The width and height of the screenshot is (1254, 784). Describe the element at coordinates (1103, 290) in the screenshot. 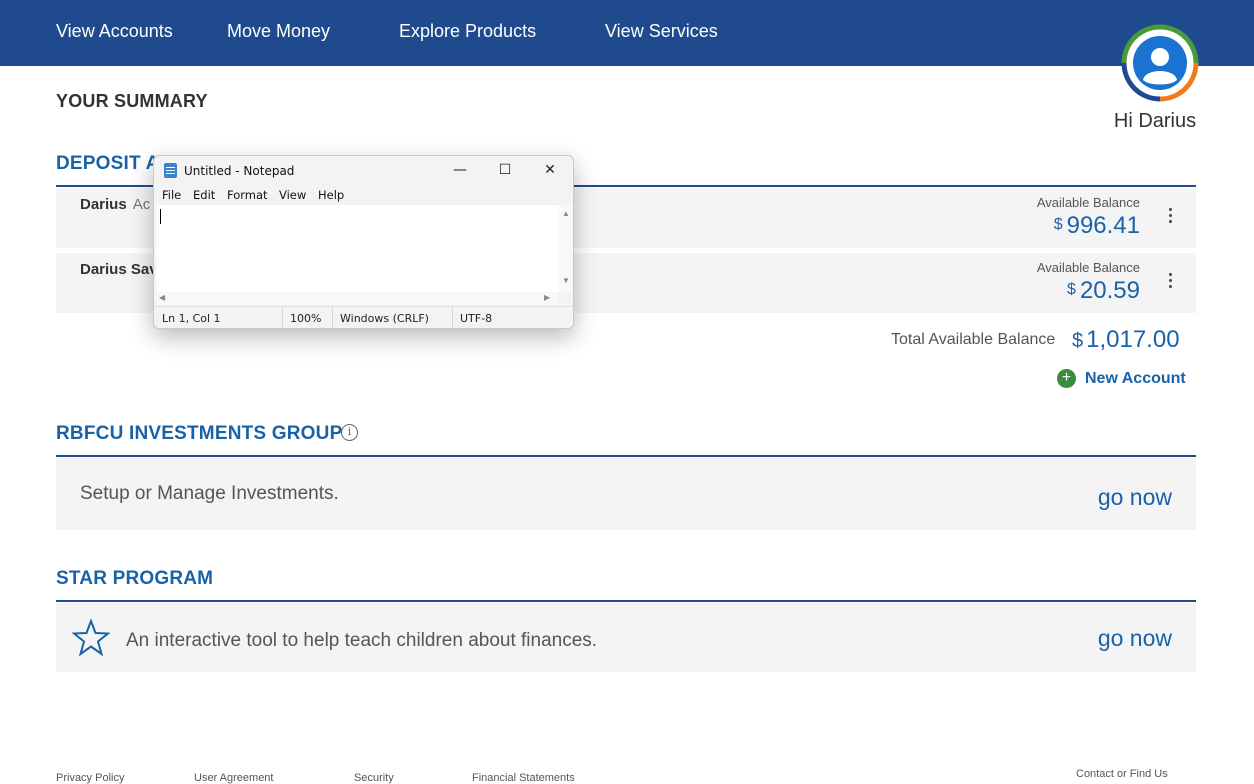

I see `balance-value: $20.59` at that location.